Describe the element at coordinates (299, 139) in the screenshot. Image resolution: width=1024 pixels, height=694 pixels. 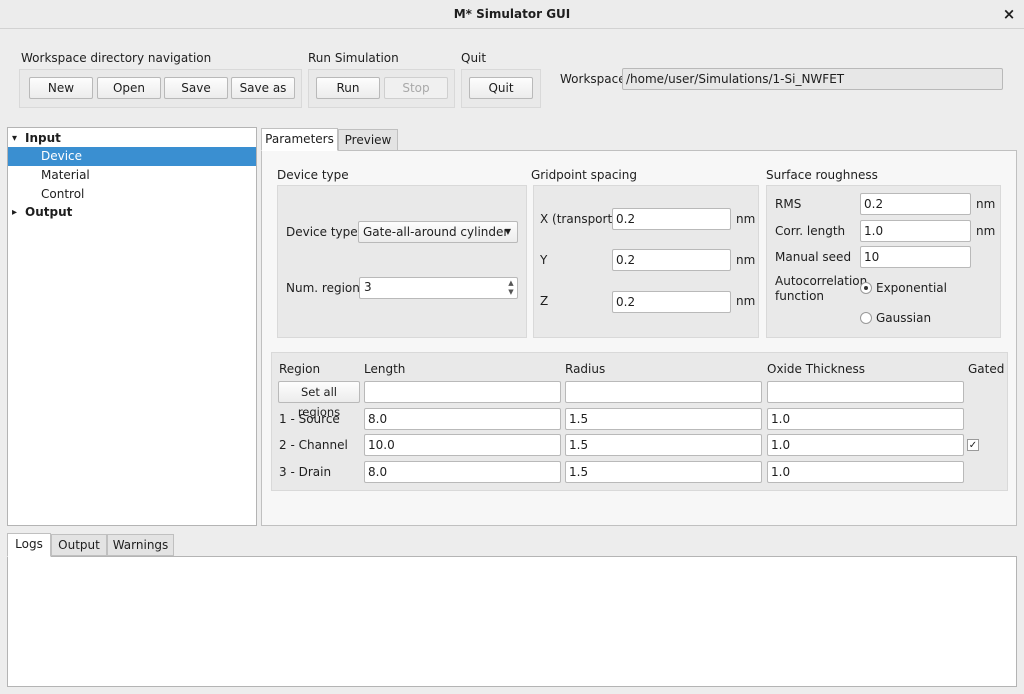
I see `tab-parameters: Parameters` at that location.